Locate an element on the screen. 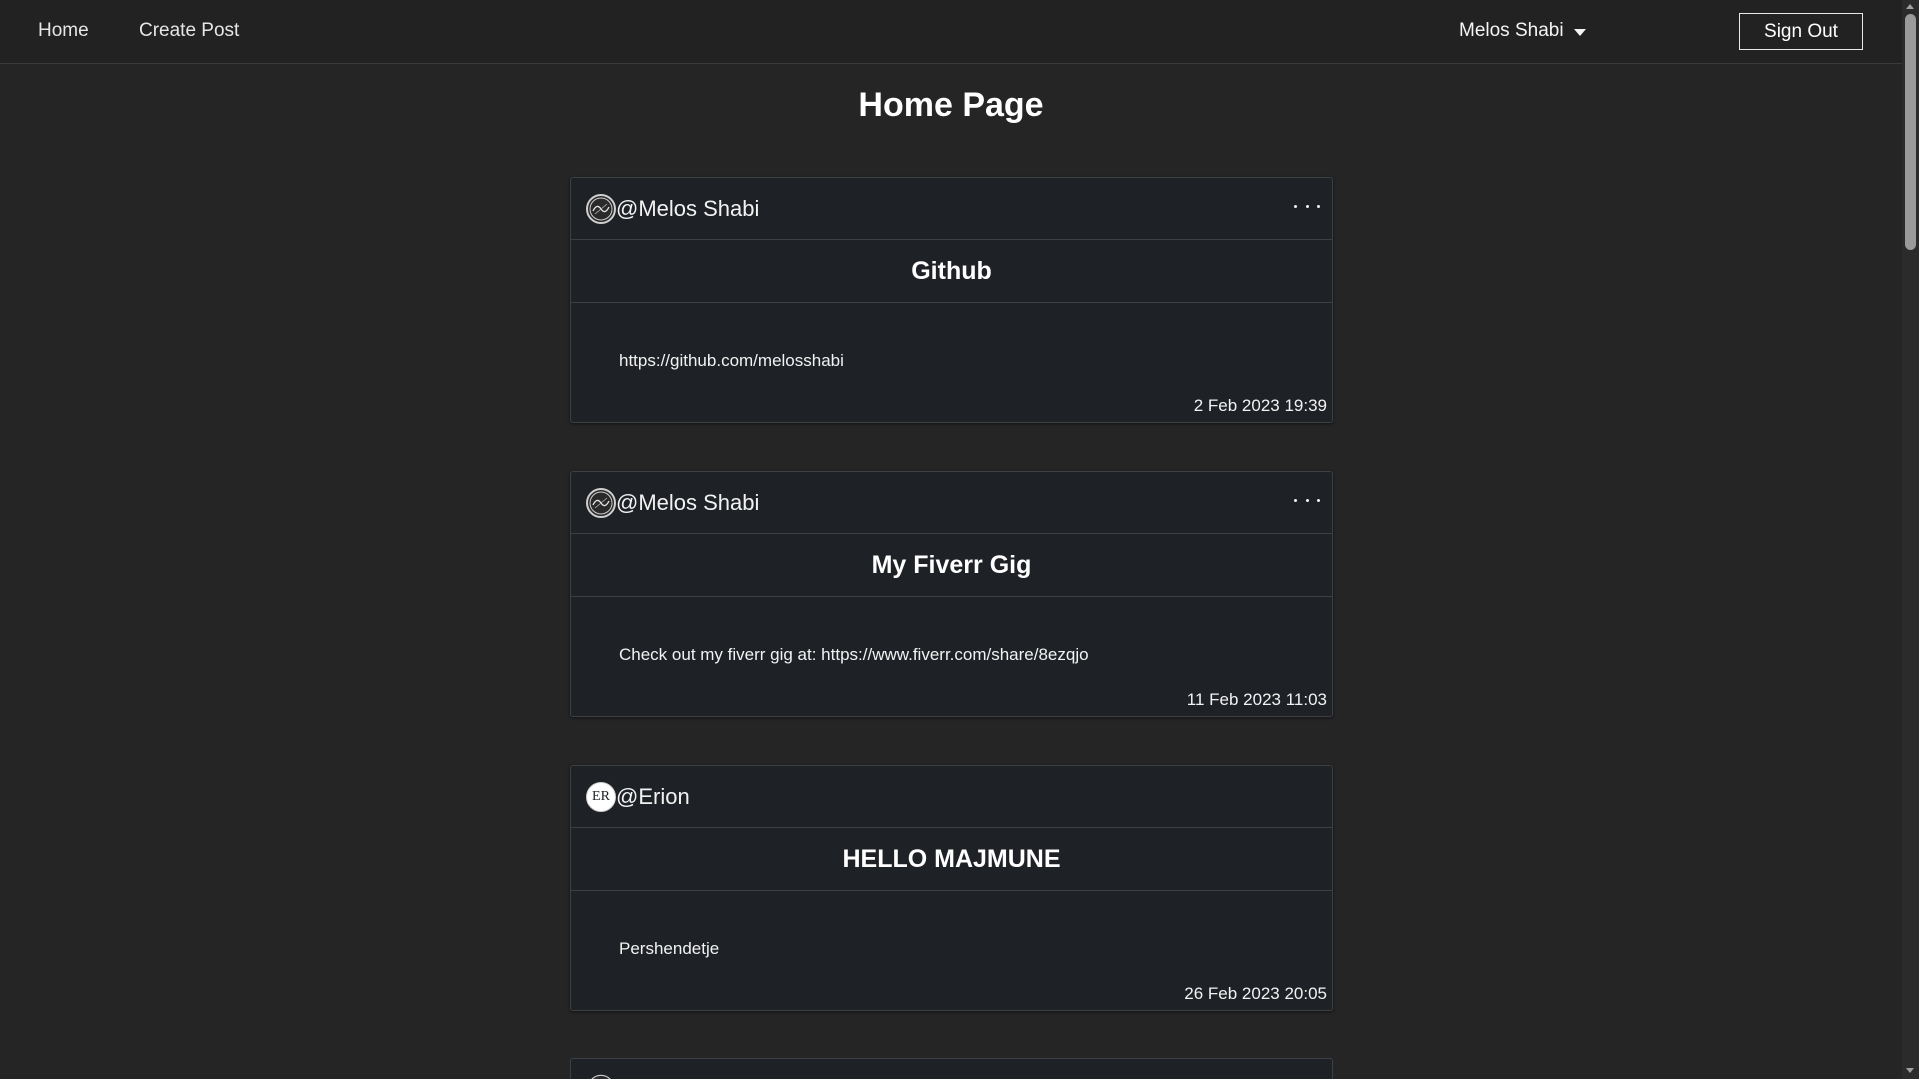 This screenshot has height=1079, width=1919. navbar: Home Create Post Melos Shabi Sign Out is located at coordinates (951, 32).